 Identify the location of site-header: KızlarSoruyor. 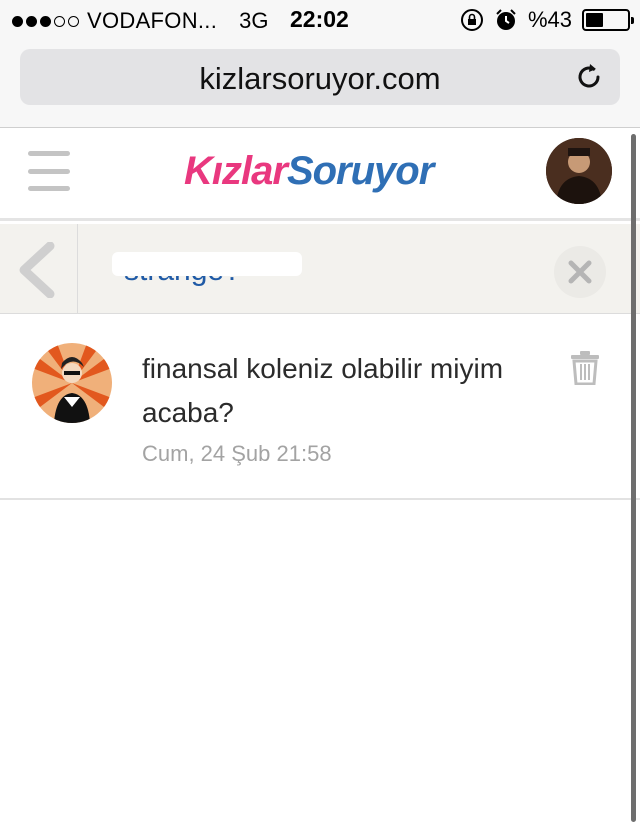
(320, 175).